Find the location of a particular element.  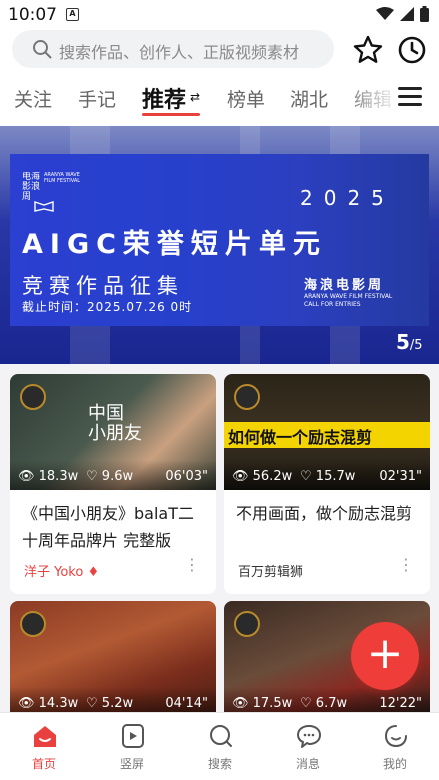

author-name: 百万剪辑狮 is located at coordinates (270, 570).